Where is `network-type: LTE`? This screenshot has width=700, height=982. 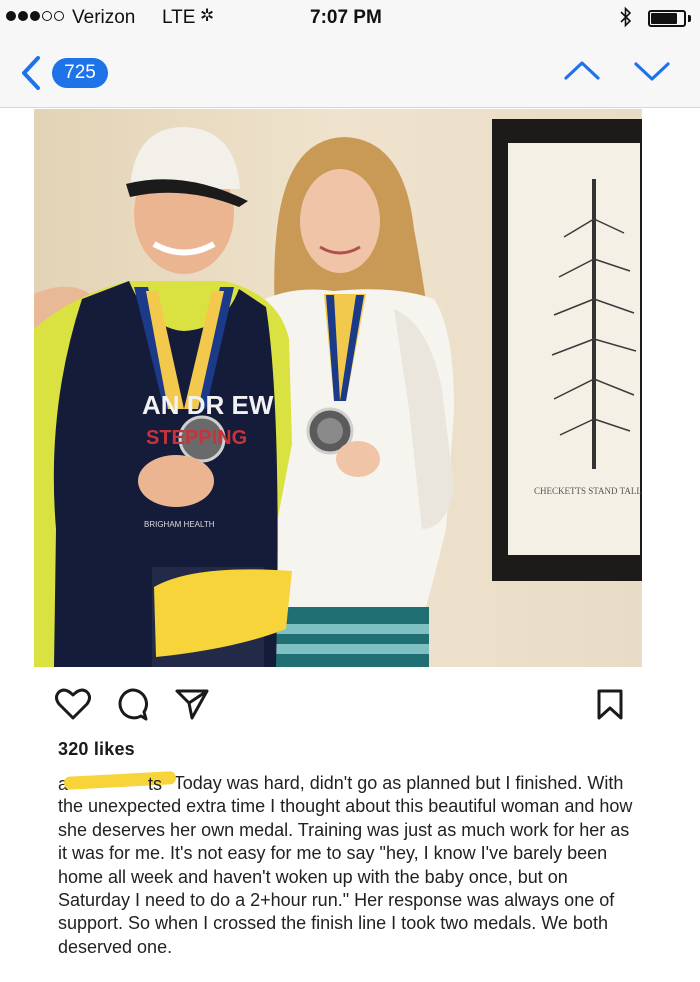 network-type: LTE is located at coordinates (179, 17).